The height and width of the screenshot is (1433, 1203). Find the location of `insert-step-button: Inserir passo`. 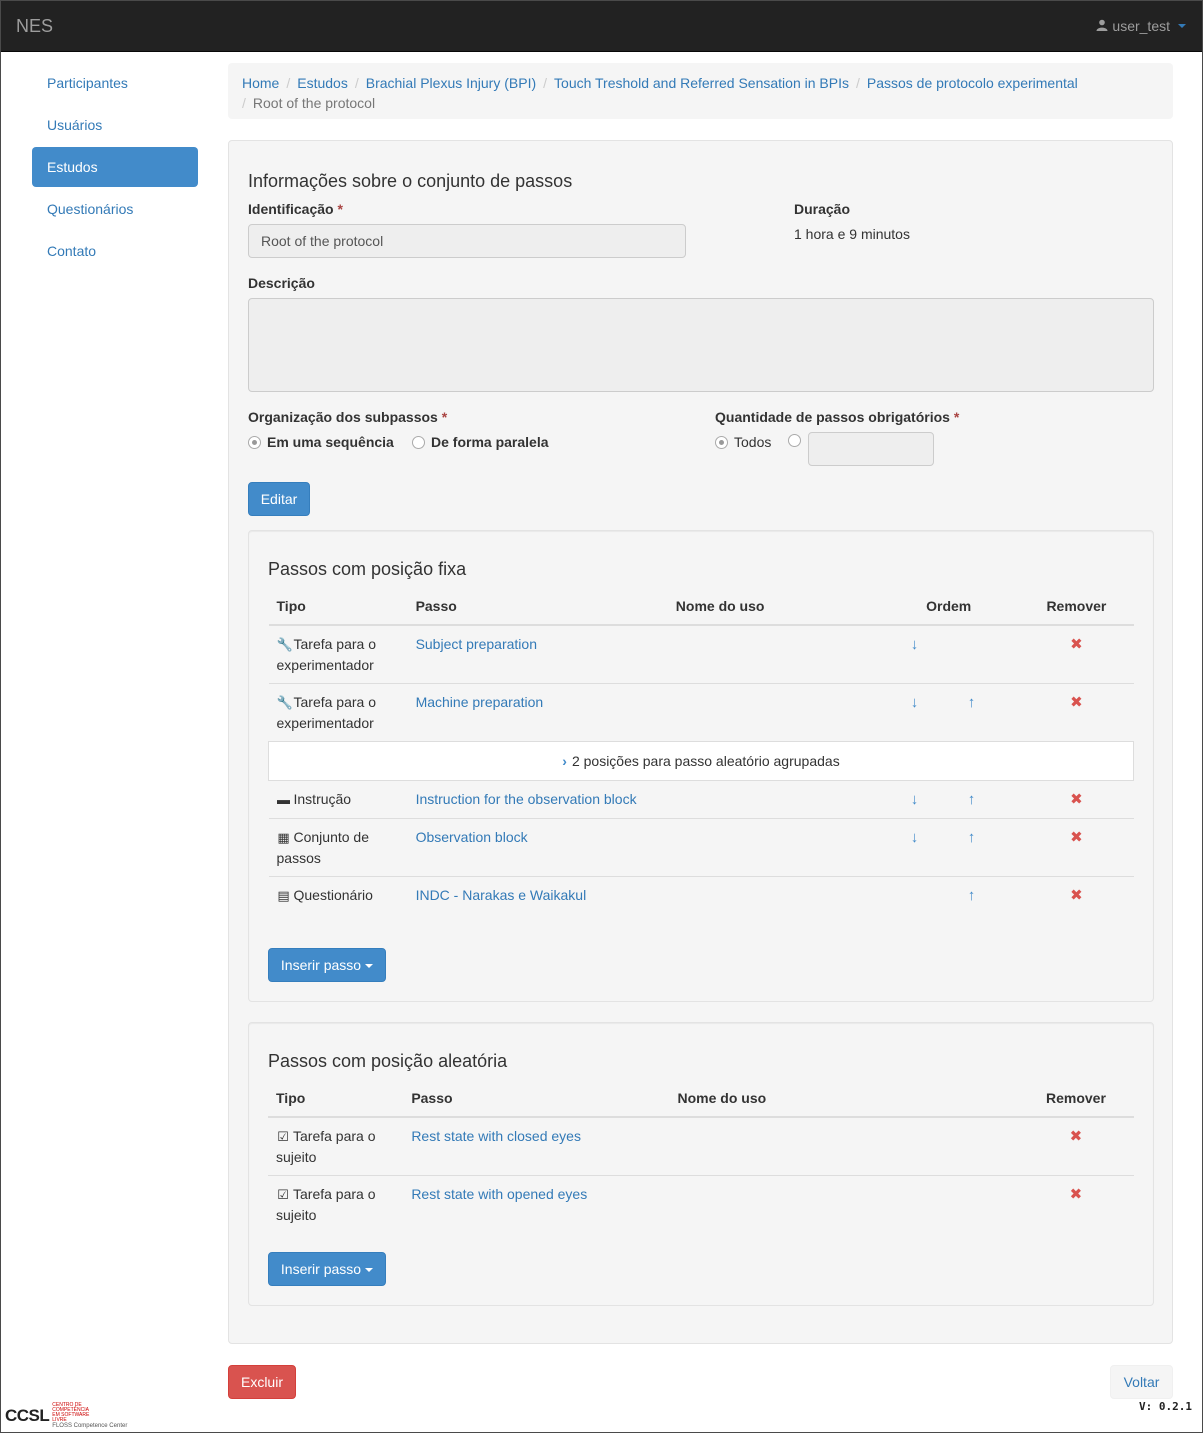

insert-step-button: Inserir passo is located at coordinates (327, 965).